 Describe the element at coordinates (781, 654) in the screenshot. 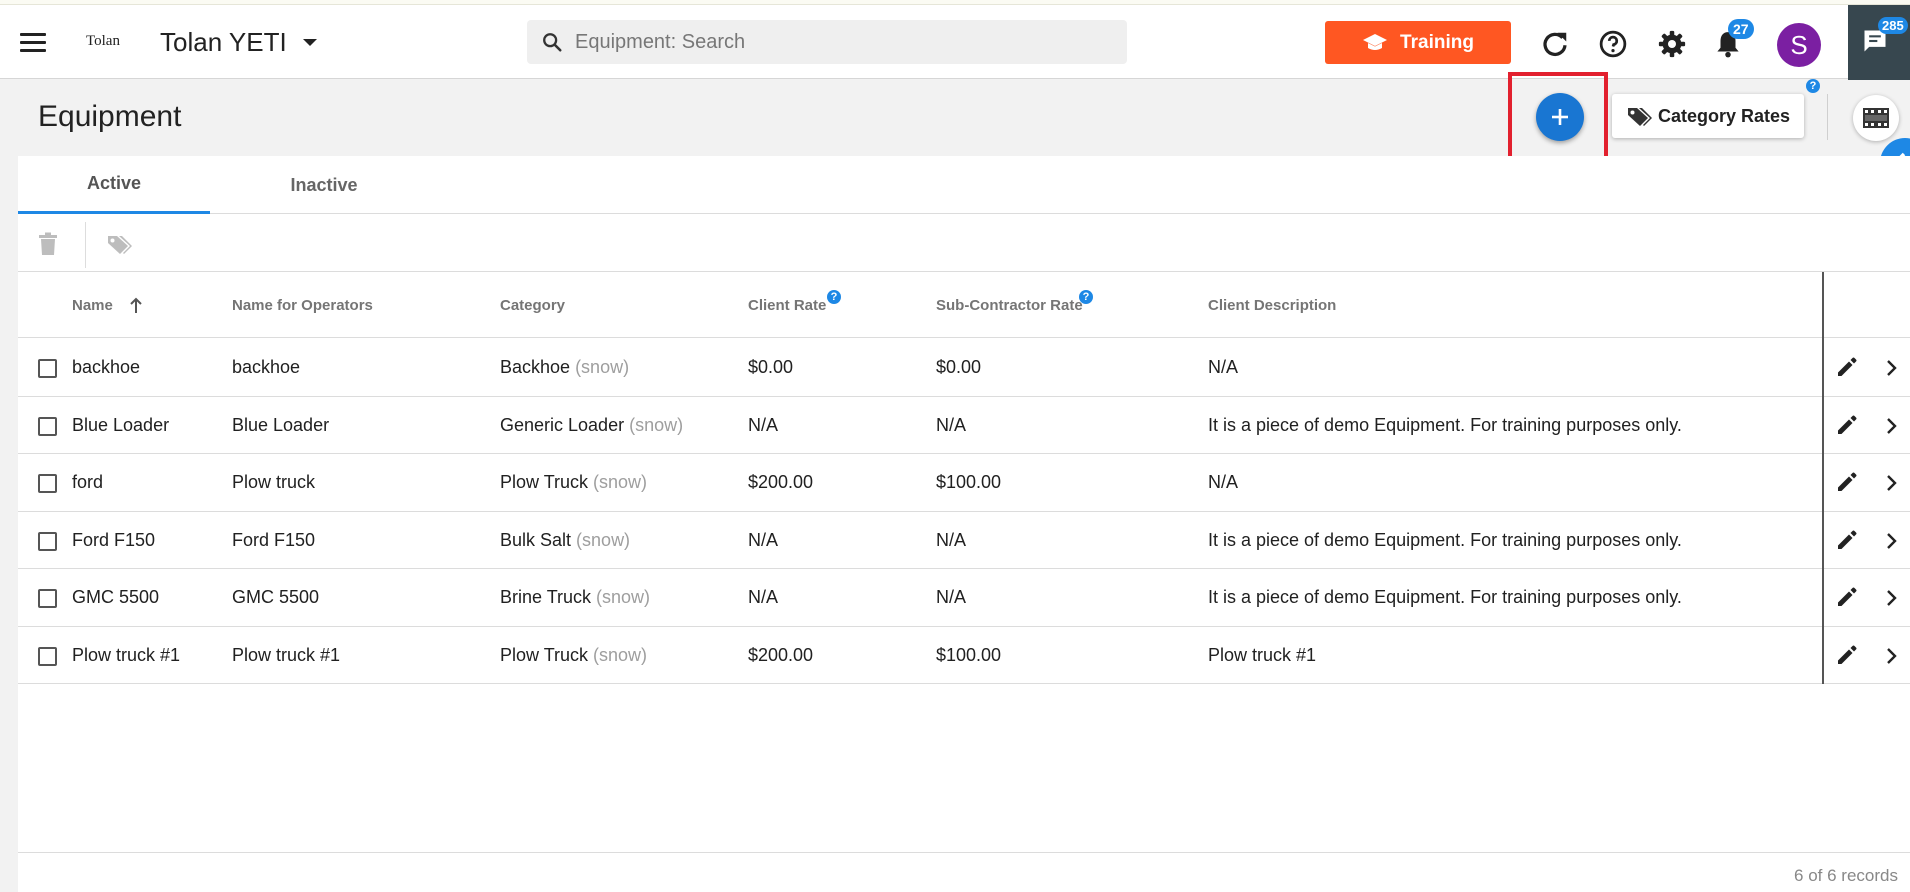

I see `cell-client-rate: $200.00` at that location.